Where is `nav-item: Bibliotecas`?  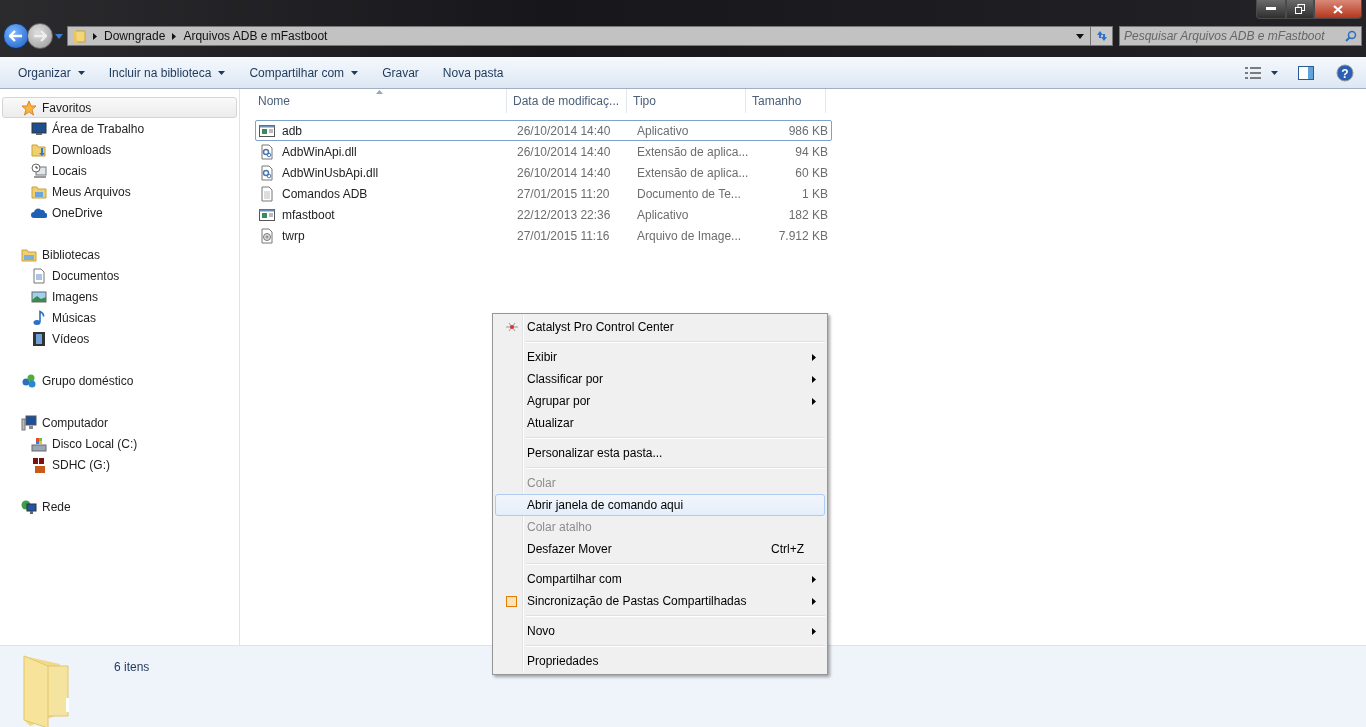 nav-item: Bibliotecas is located at coordinates (119, 254).